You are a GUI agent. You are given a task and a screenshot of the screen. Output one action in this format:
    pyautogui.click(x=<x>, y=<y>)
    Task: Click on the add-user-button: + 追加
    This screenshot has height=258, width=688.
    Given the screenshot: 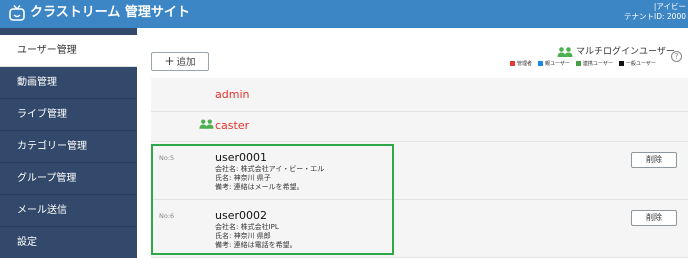 What is the action you would take?
    pyautogui.click(x=180, y=61)
    